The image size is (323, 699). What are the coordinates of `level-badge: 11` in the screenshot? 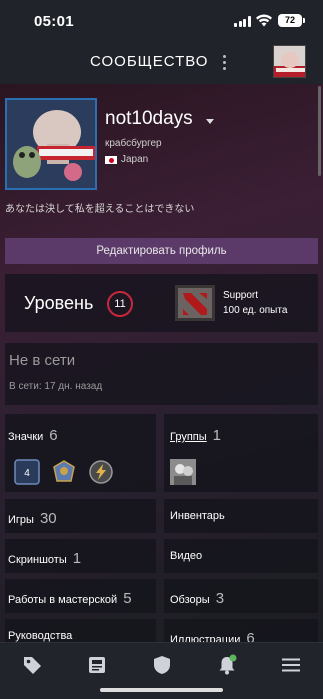 It's located at (120, 304).